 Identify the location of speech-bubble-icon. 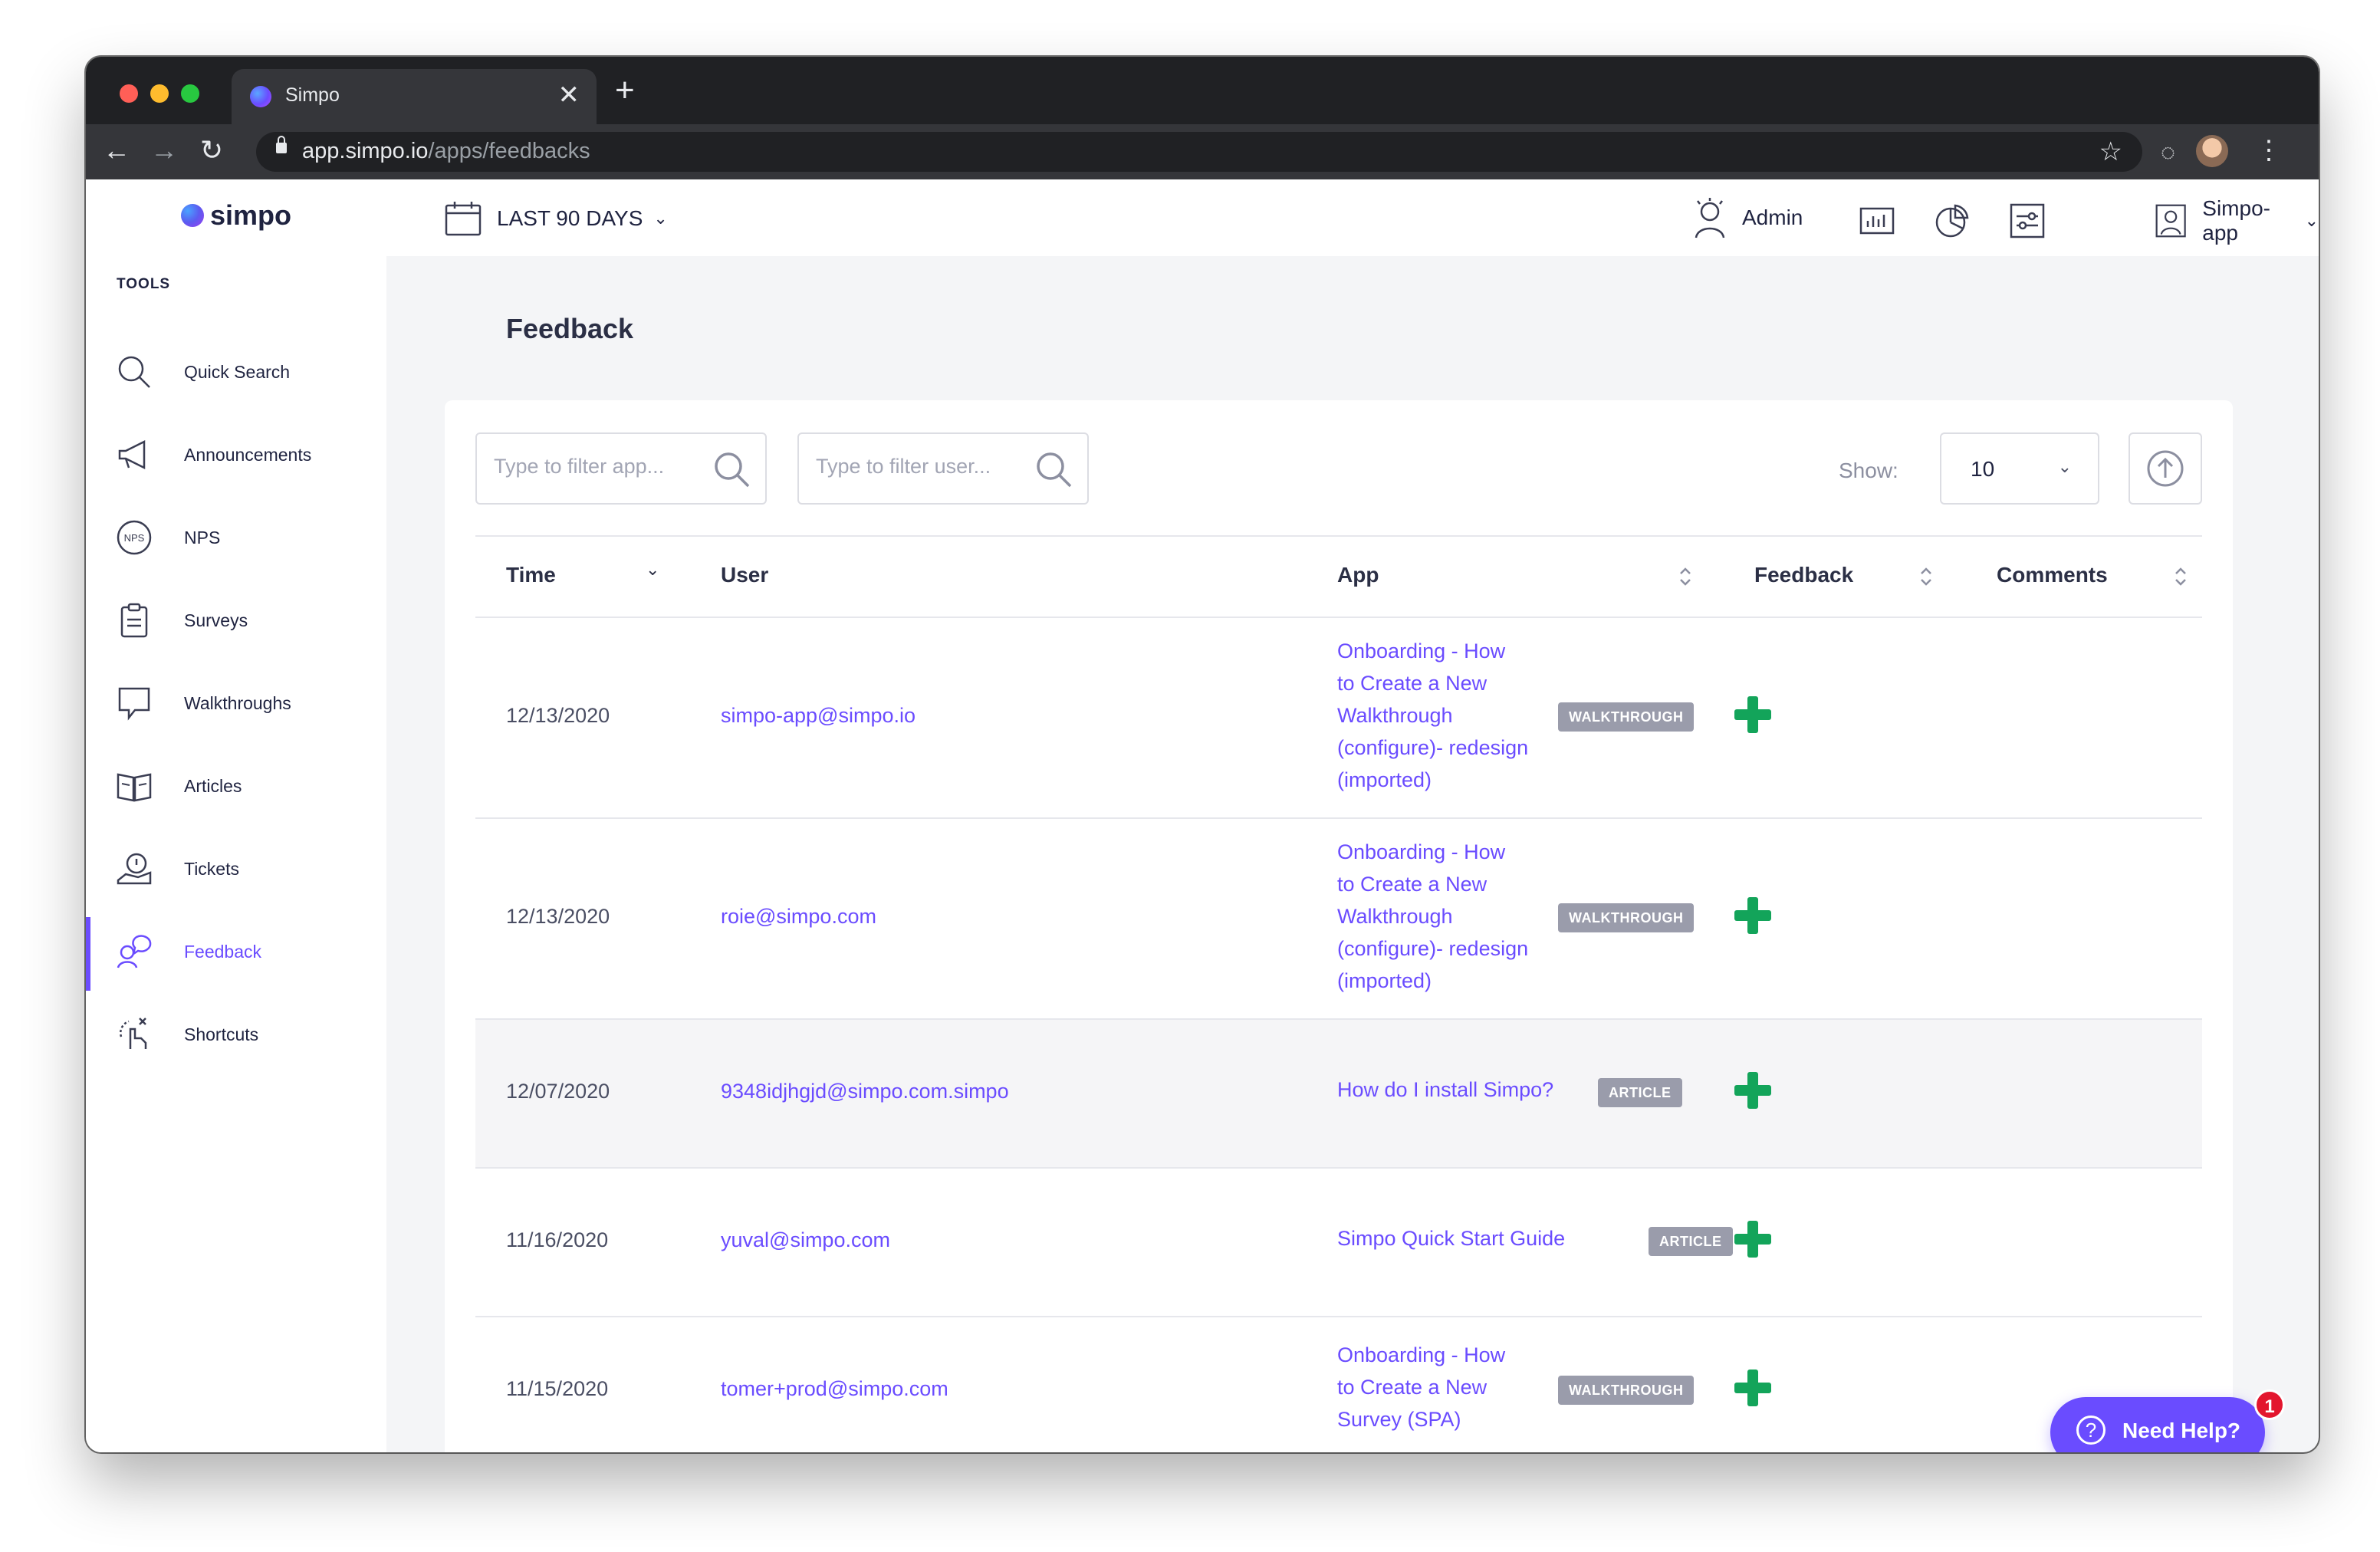
(134, 704).